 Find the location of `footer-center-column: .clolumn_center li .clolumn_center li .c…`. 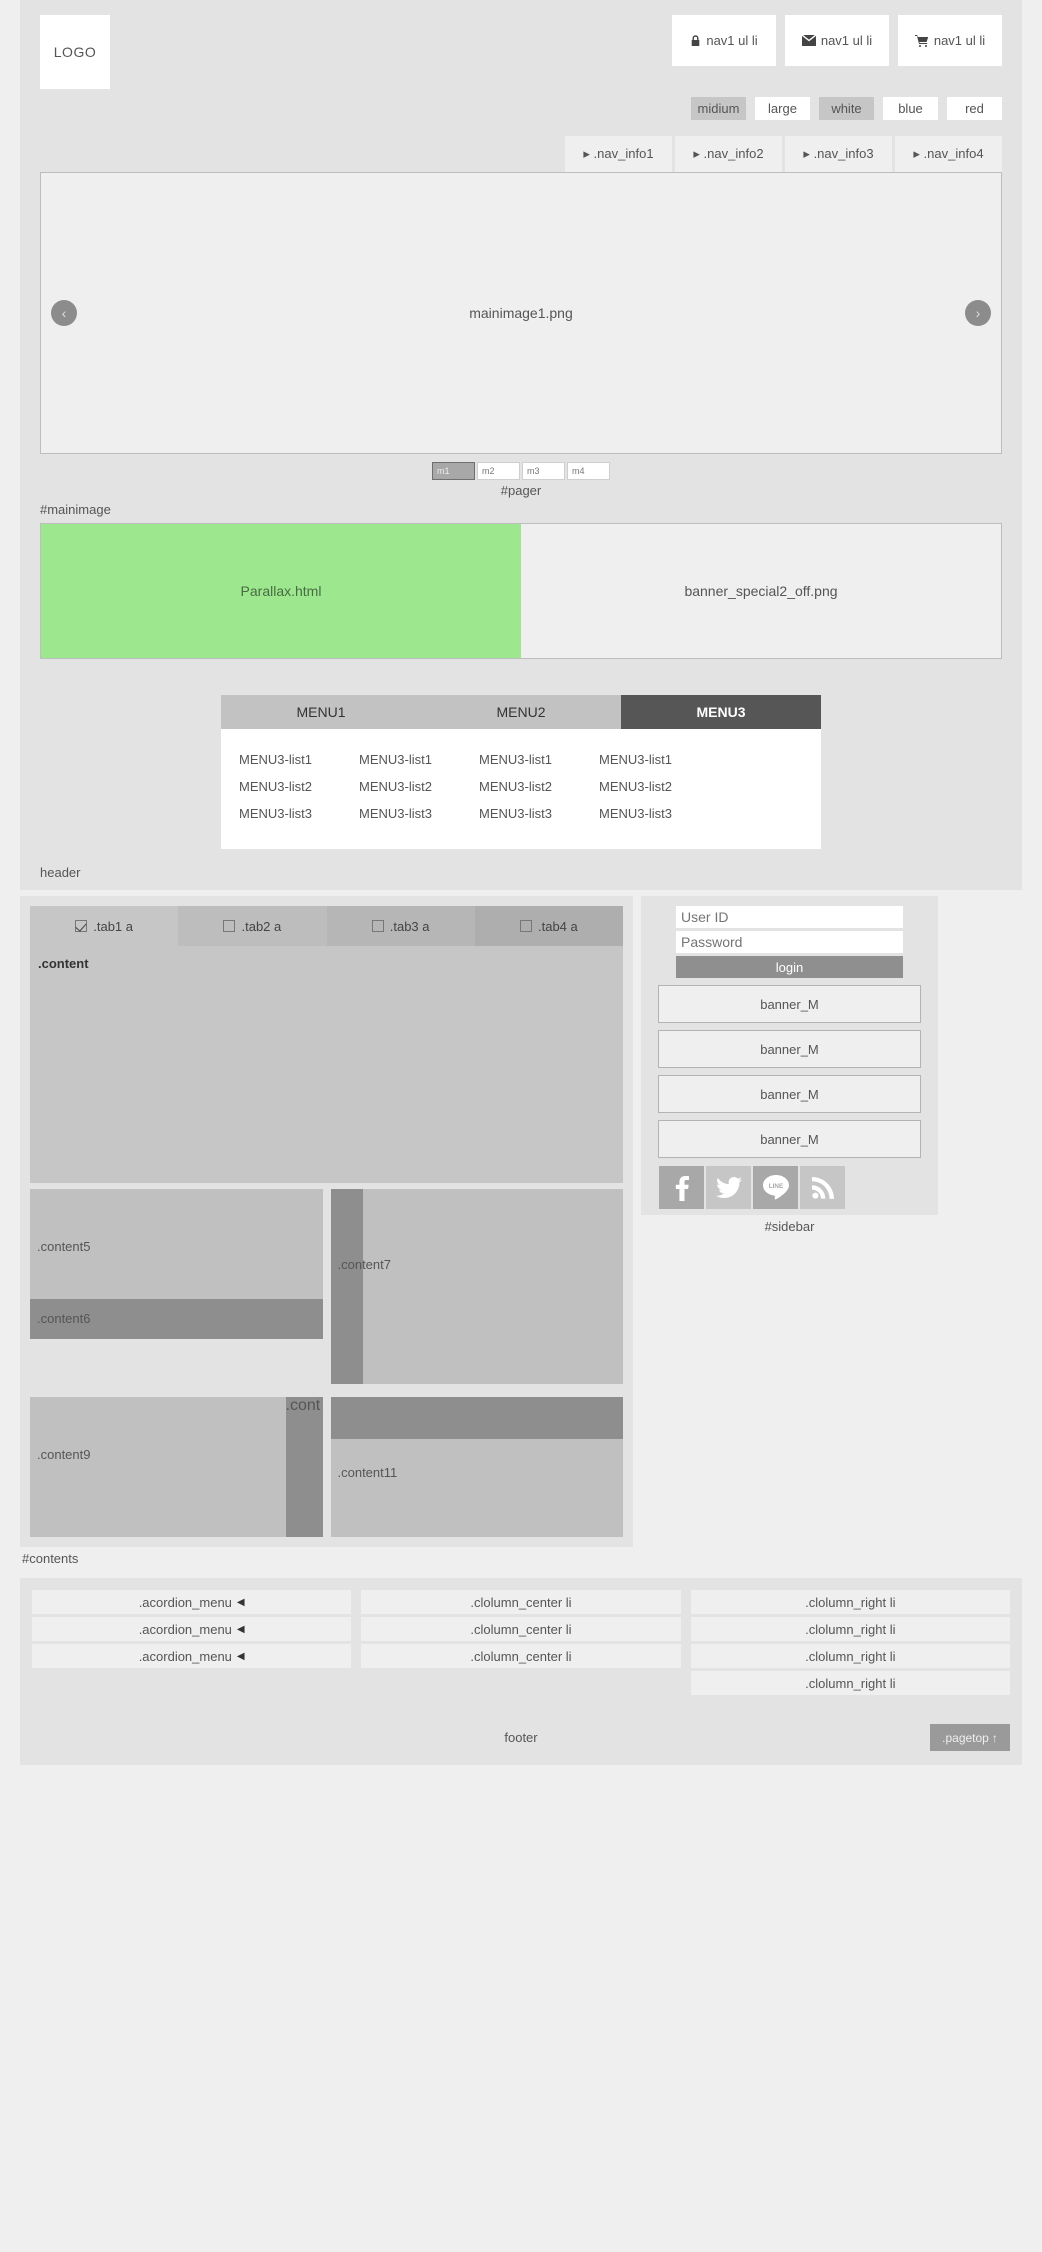

footer-center-column: .clolumn_center li .clolumn_center li .c… is located at coordinates (521, 1644).